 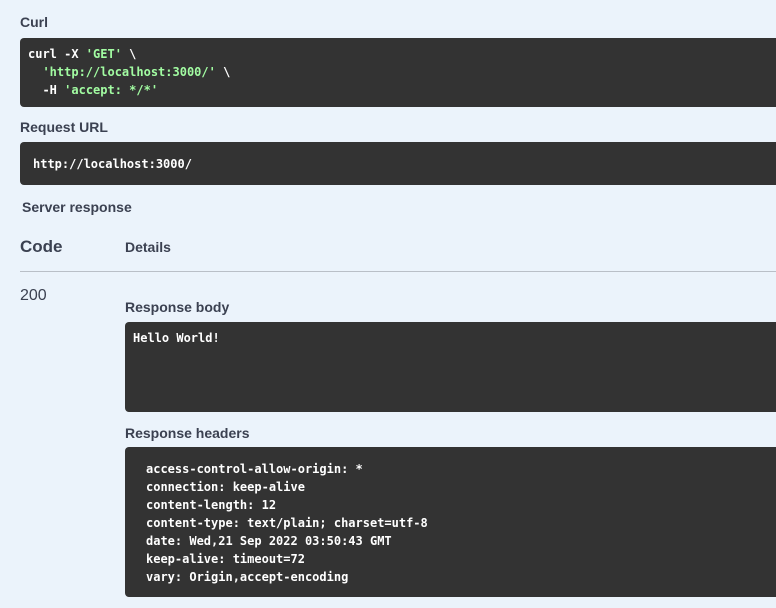 I want to click on curl-header-value: 'accept: */*', so click(x=111, y=90).